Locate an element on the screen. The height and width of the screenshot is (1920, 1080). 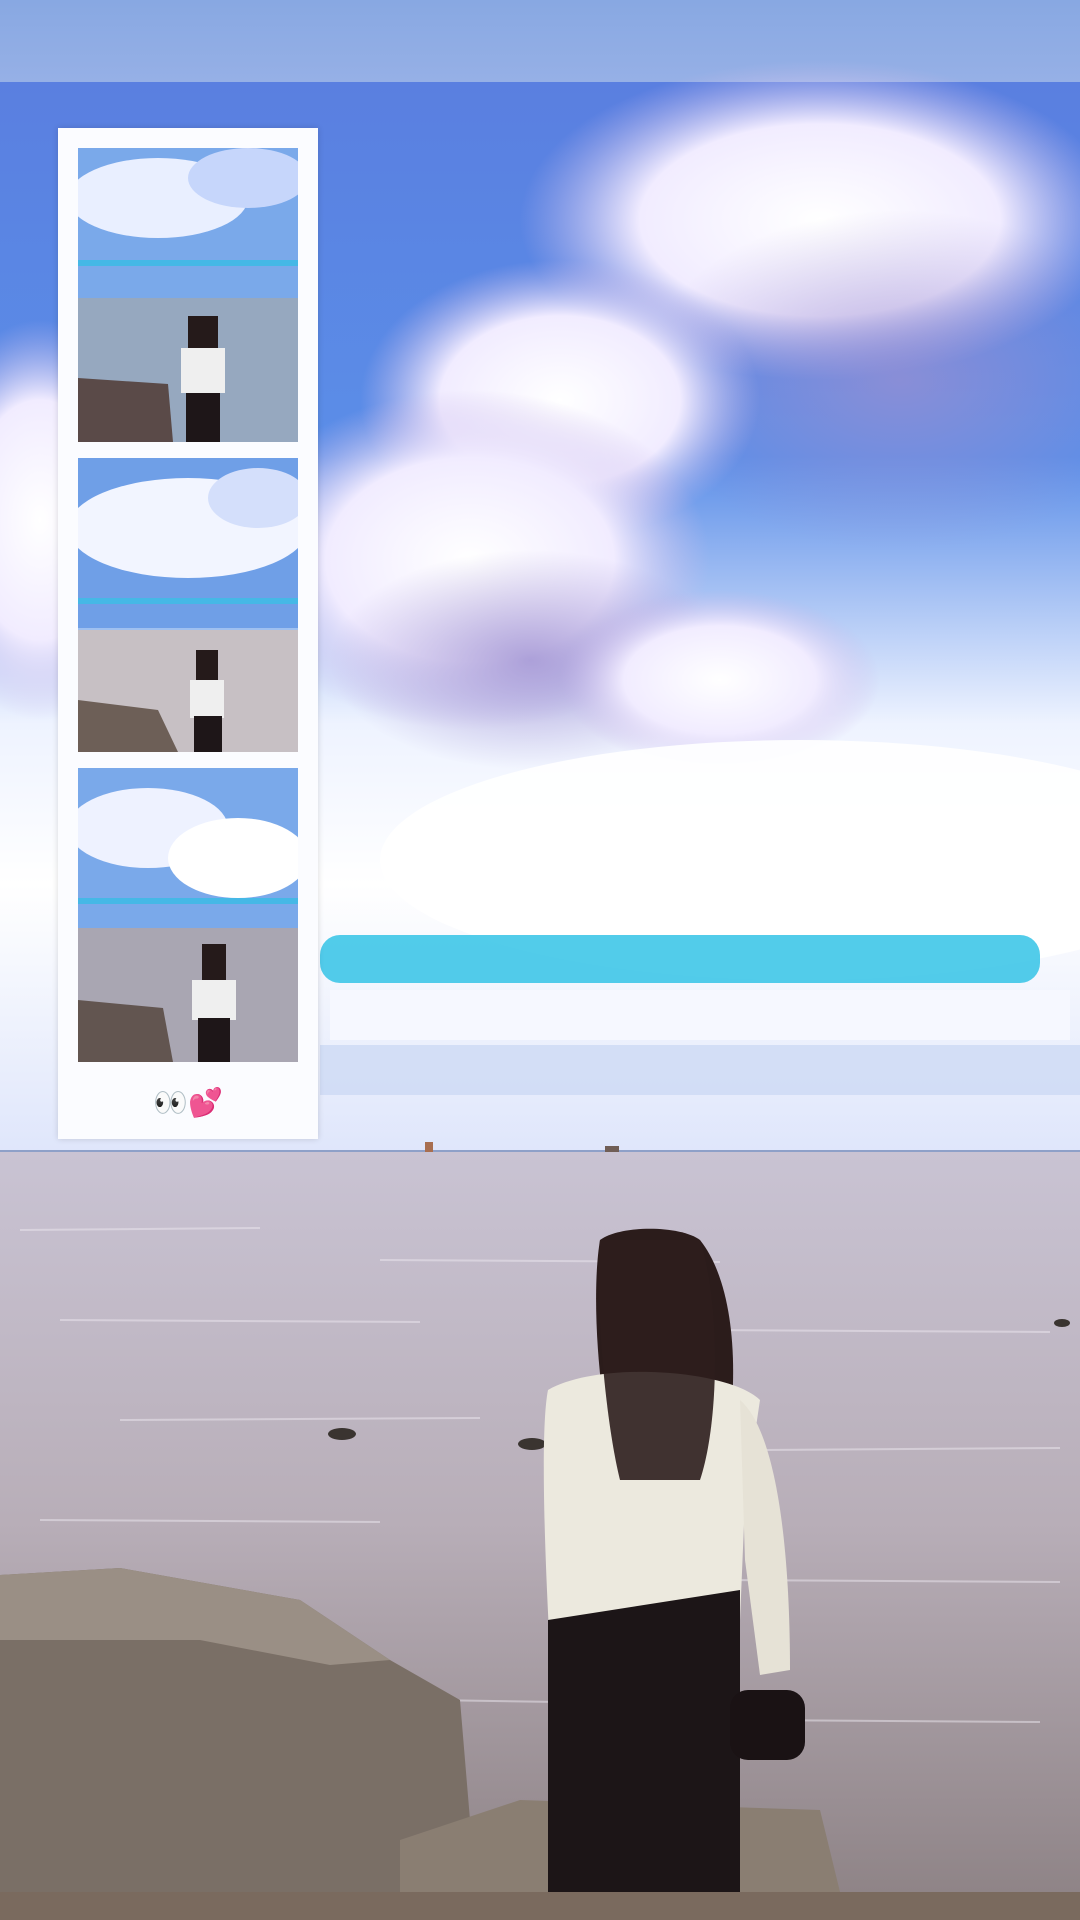
photo-strip-caption: 👀💕 is located at coordinates (188, 1102).